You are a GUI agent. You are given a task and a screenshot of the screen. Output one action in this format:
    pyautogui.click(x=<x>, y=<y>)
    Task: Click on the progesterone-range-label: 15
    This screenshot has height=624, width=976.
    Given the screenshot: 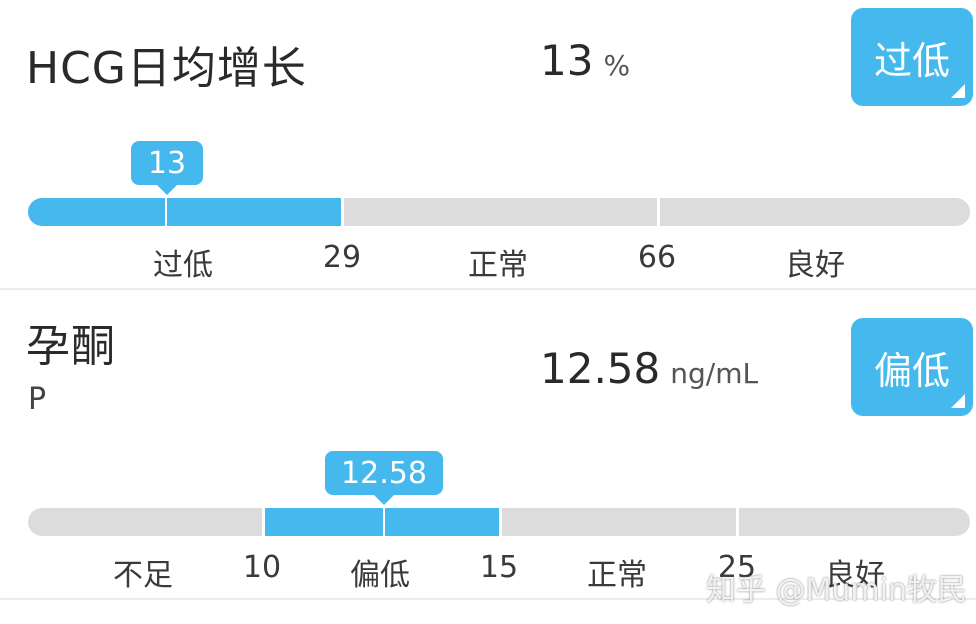 What is the action you would take?
    pyautogui.click(x=499, y=567)
    